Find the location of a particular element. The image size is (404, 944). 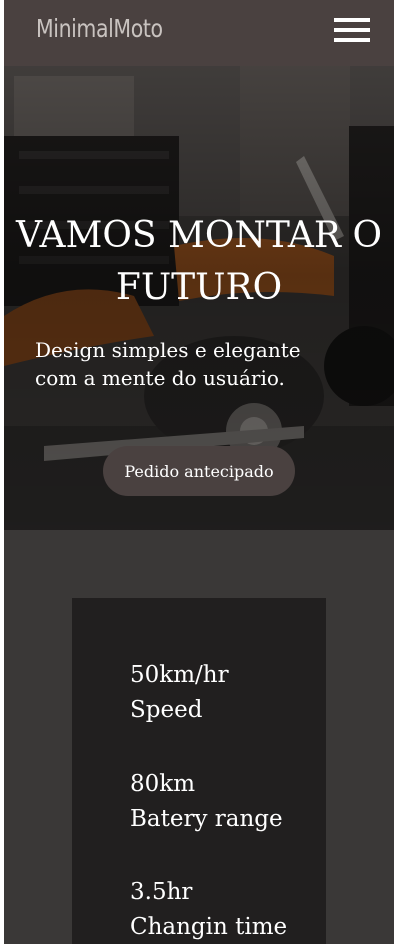

spec-speed: 50km/hr Speed is located at coordinates (225, 693).